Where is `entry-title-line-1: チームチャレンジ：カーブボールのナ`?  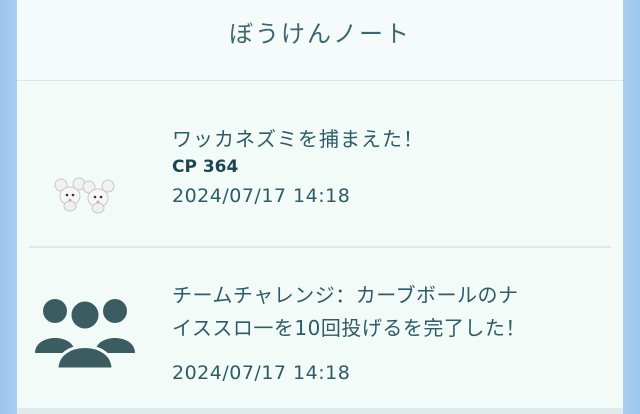 entry-title-line-1: チームチャレンジ：カーブボールのナ is located at coordinates (345, 295).